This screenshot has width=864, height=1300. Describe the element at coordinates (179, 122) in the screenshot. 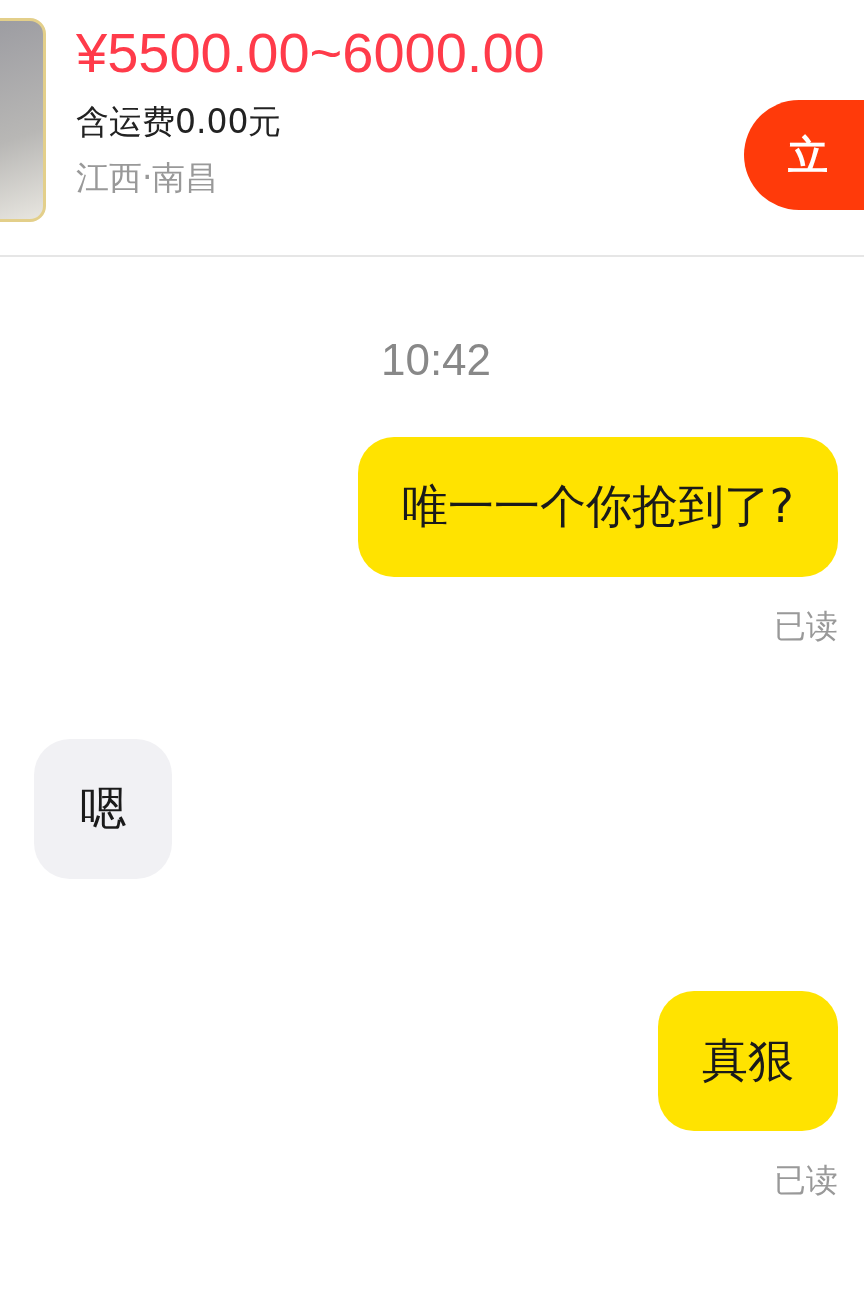

I see `shipping-fee: 含运费0.00元` at that location.